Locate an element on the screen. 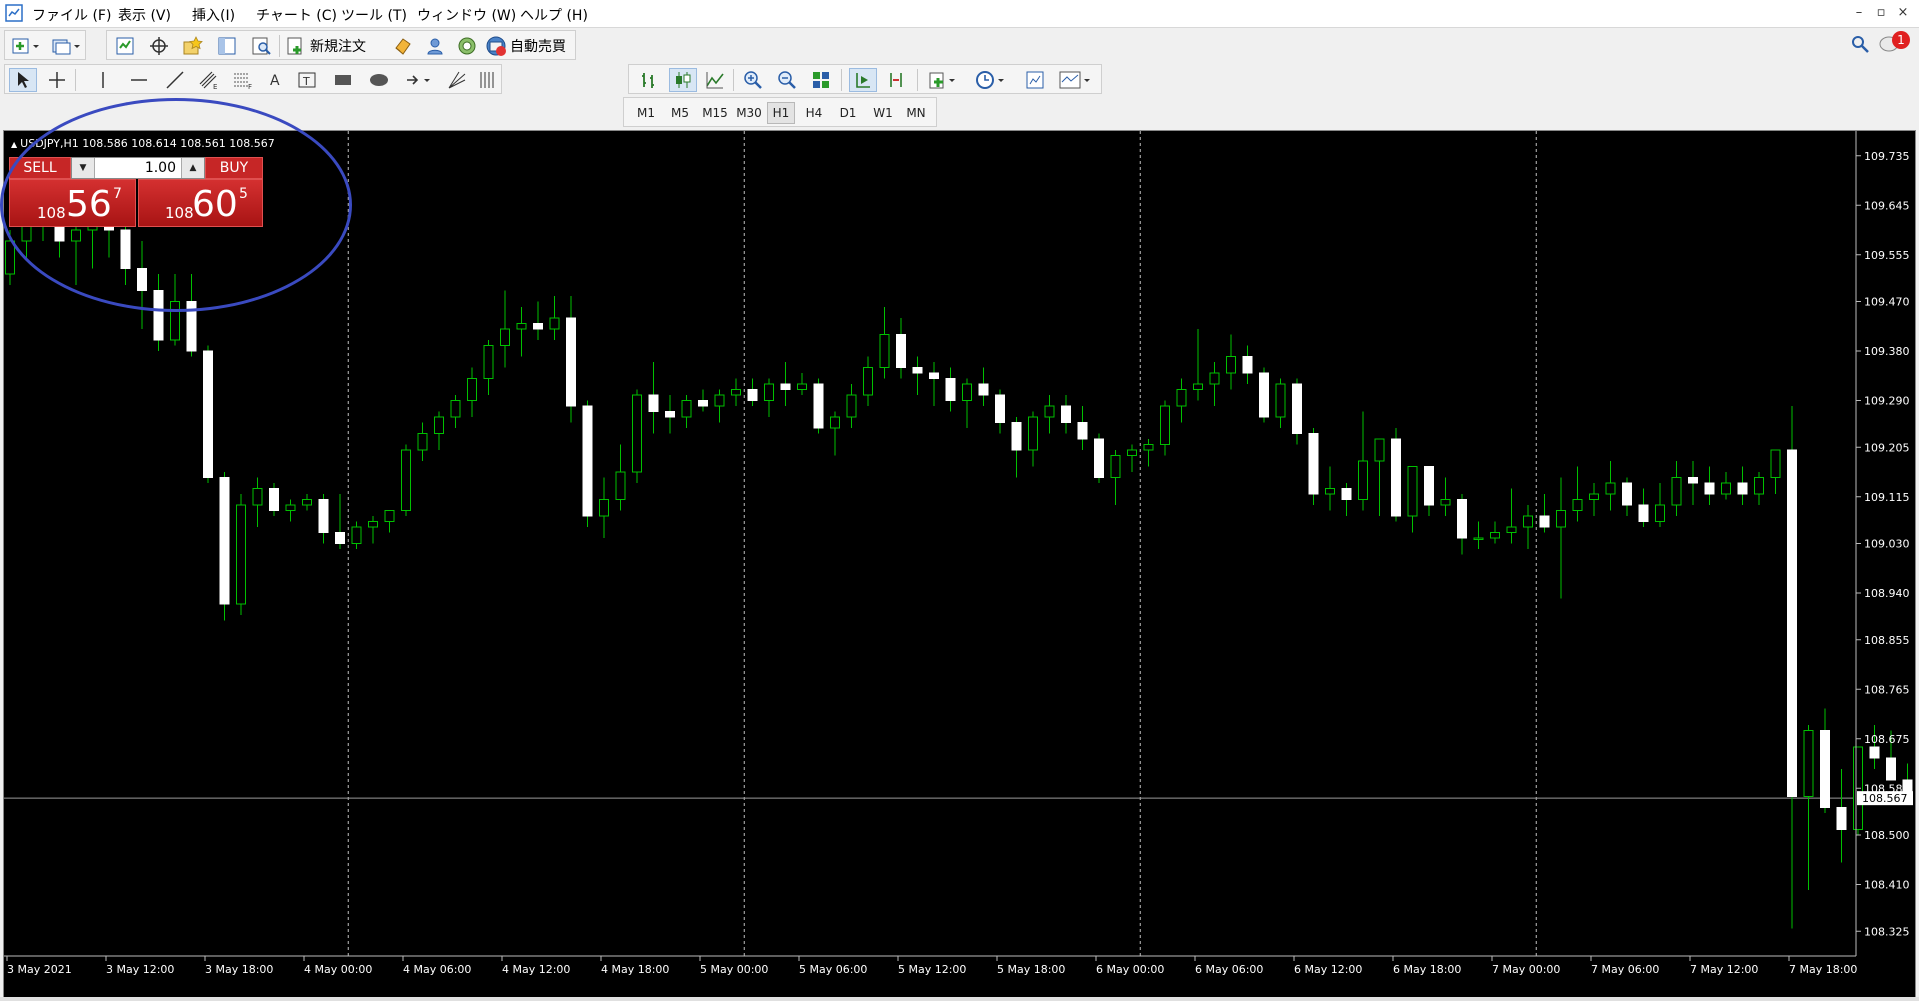 Image resolution: width=1919 pixels, height=1001 pixels. profiles-button is located at coordinates (66, 46).